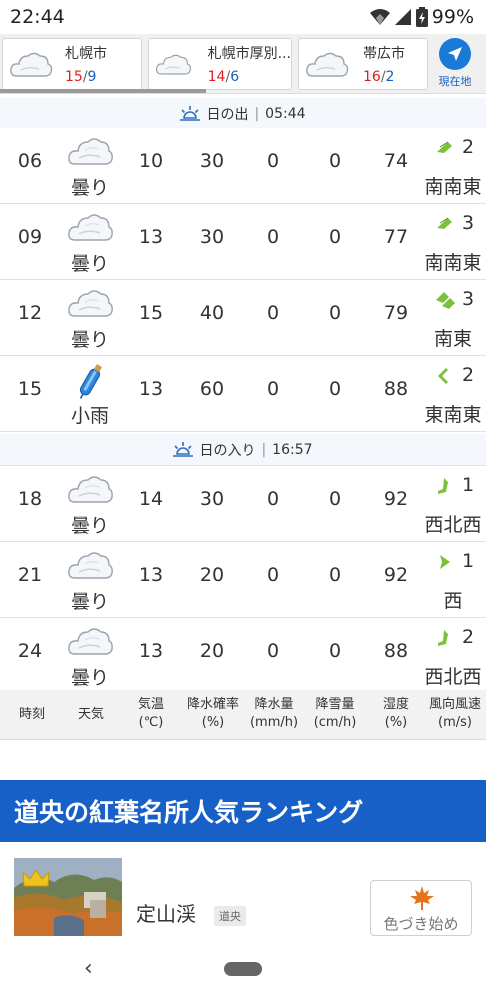 The image size is (486, 1000). I want to click on city-card-atsubetsu: 札幌市厚別... 14/6, so click(220, 64).